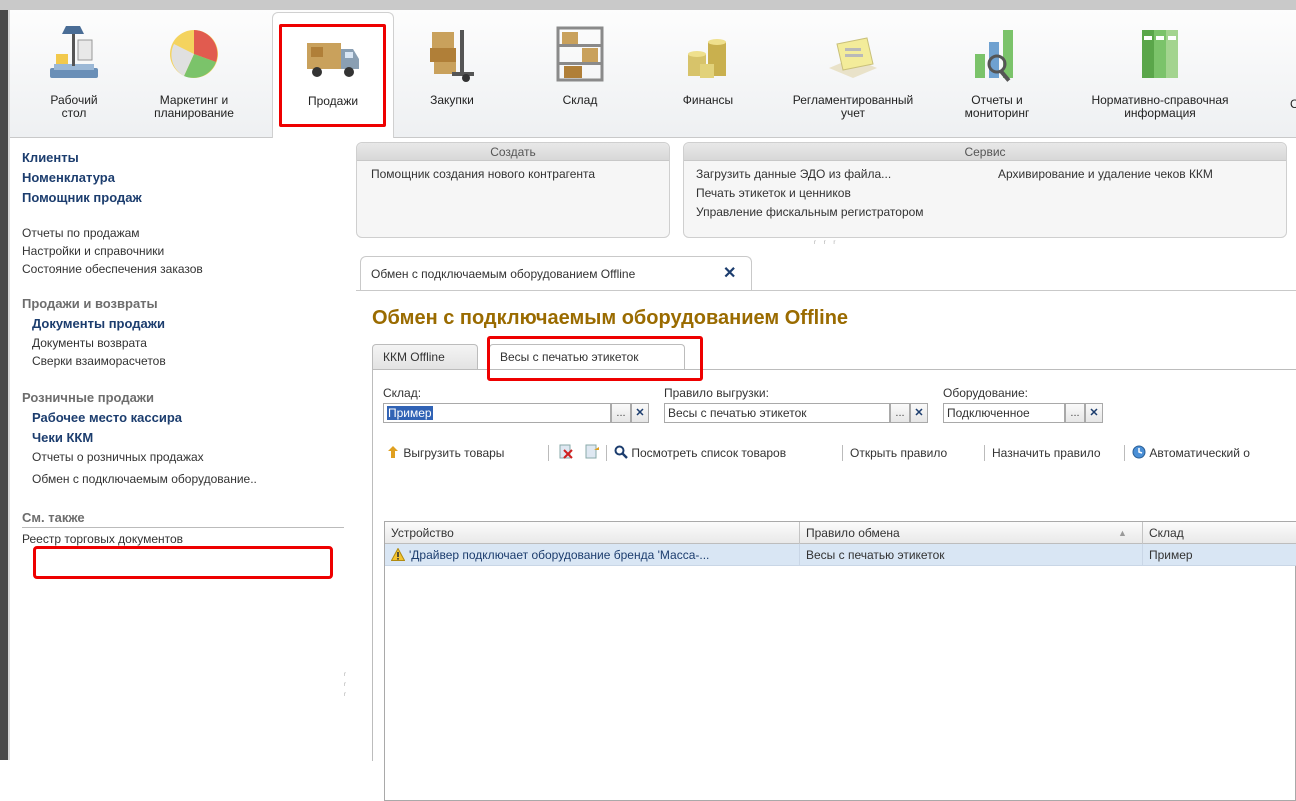  Describe the element at coordinates (716, 393) in the screenshot. I see `rule-label: Правило выгрузки:` at that location.